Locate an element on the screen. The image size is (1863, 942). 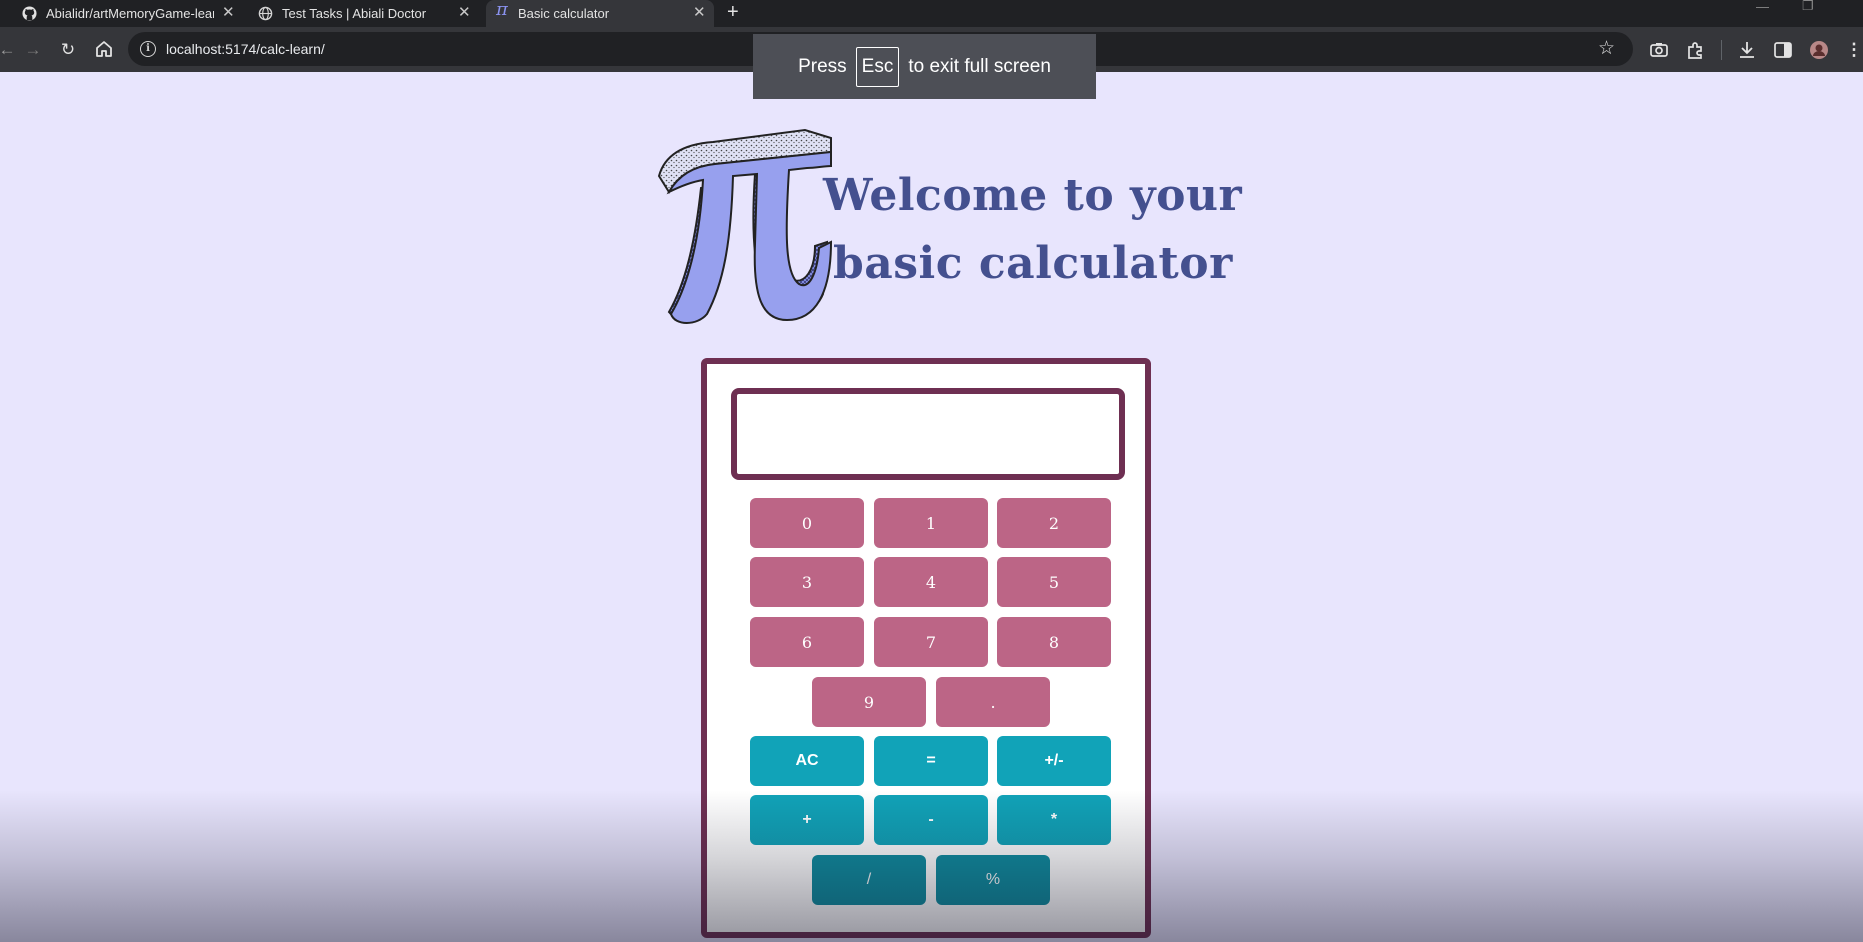
tab-github: Abialidr/artMemoryGame-learn ✕ is located at coordinates (128, 13).